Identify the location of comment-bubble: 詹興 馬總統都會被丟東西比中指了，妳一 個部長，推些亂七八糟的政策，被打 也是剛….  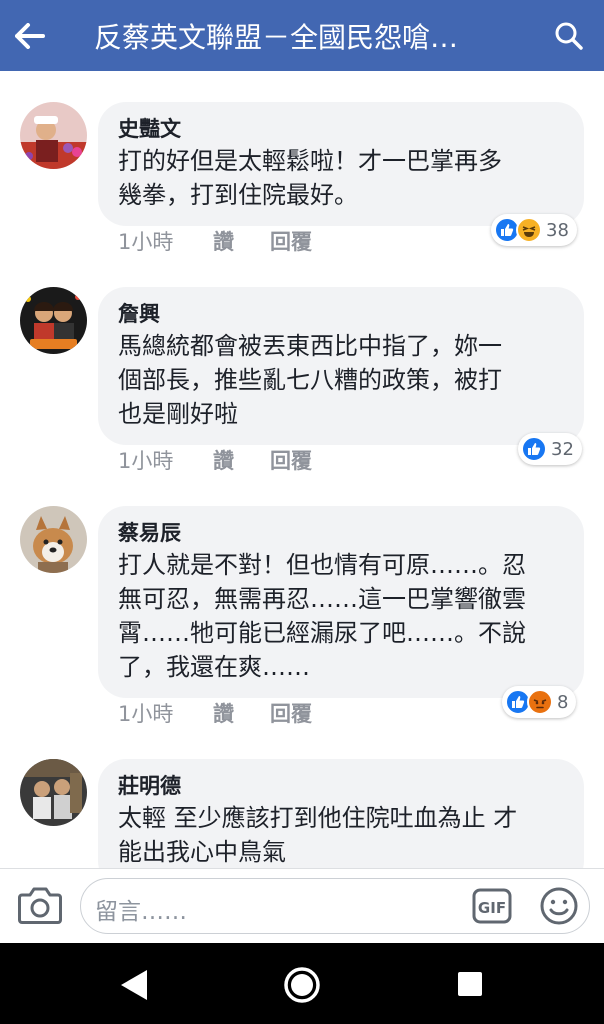
(341, 366).